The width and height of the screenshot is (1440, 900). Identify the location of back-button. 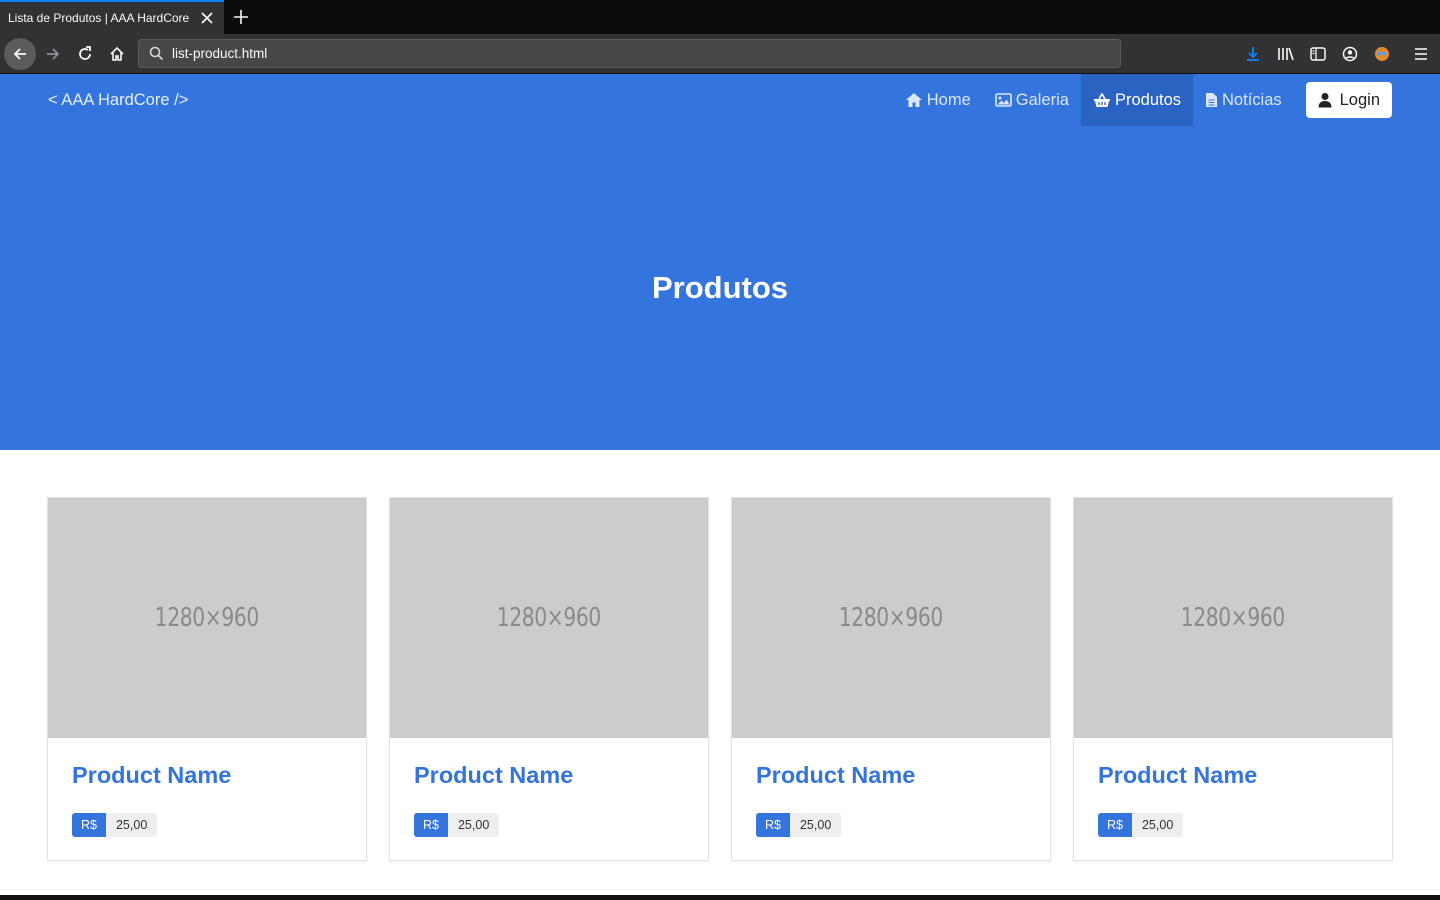
(20, 54).